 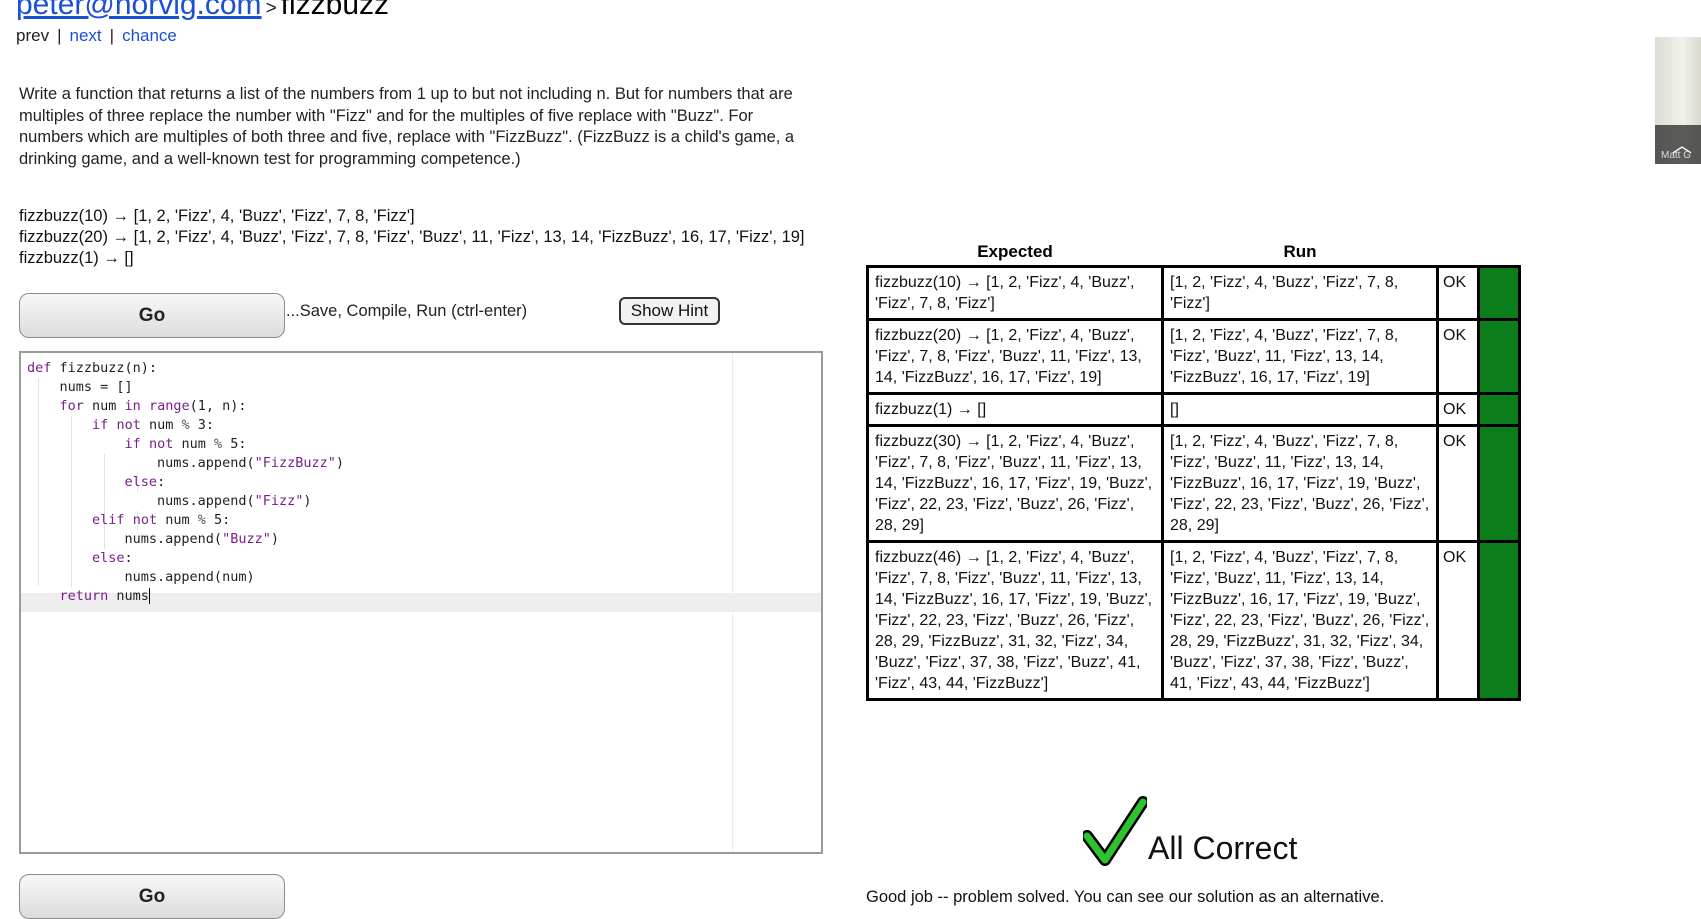 I want to click on code-line: if not num % 5:, so click(x=185, y=444).